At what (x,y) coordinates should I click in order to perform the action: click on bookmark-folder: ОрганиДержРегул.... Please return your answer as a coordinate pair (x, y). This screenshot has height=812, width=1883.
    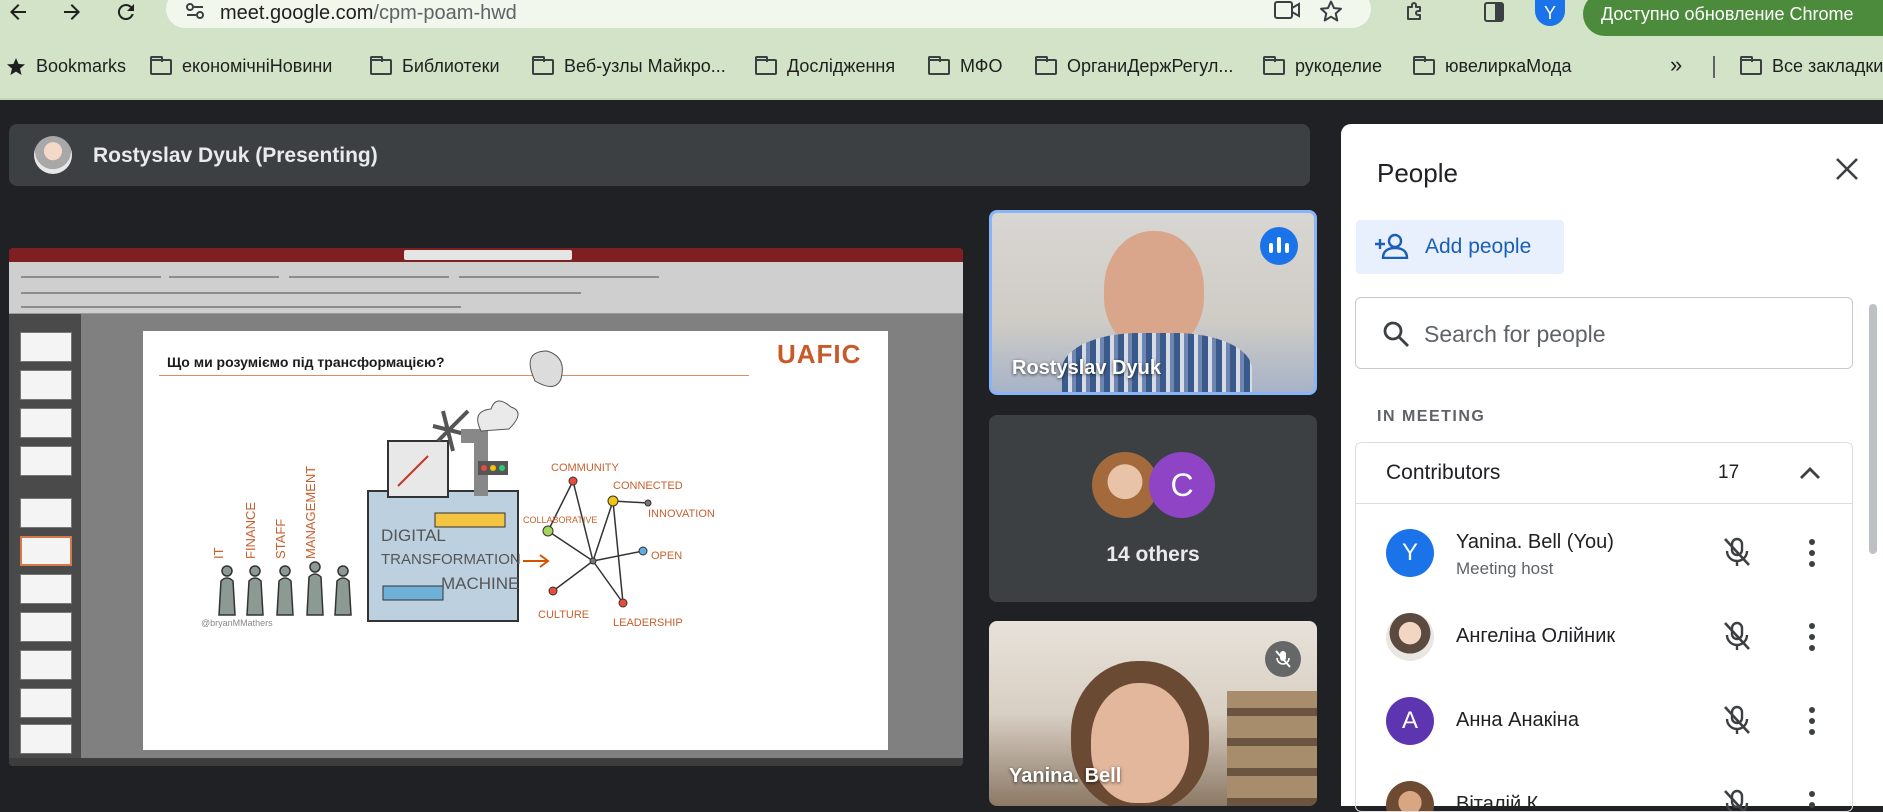
    Looking at the image, I should click on (1134, 66).